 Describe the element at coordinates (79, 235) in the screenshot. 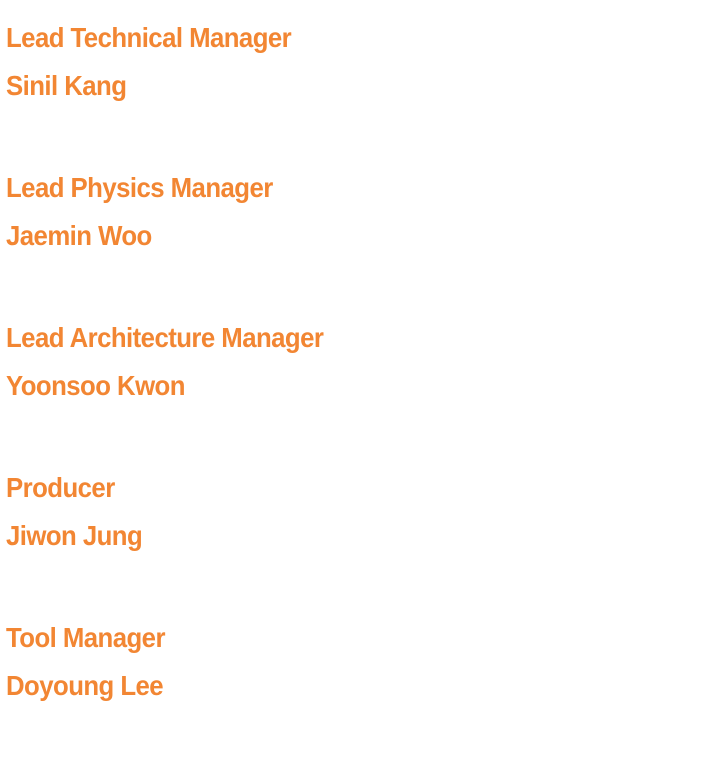

I see `credit-name: Jaemin Woo` at that location.